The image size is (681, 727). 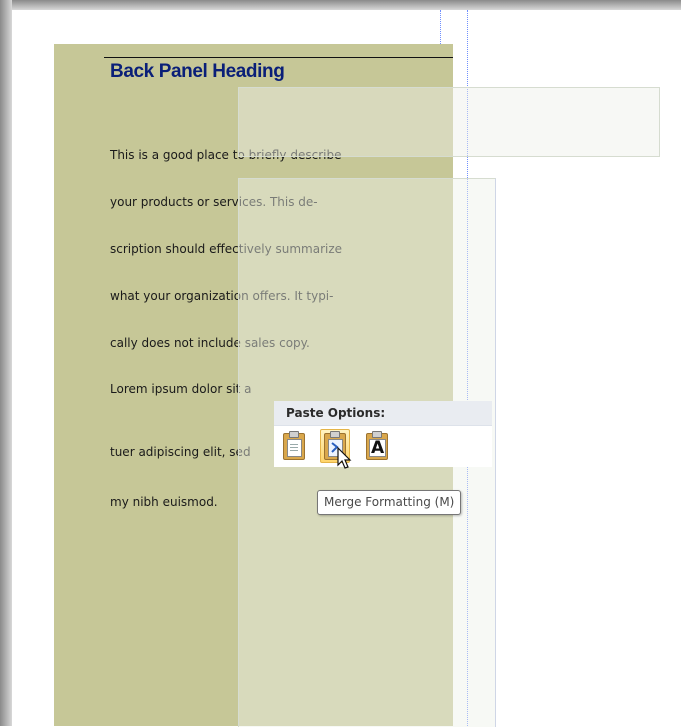 What do you see at coordinates (389, 502) in the screenshot?
I see `tooltip: Merge Formatting (M)` at bounding box center [389, 502].